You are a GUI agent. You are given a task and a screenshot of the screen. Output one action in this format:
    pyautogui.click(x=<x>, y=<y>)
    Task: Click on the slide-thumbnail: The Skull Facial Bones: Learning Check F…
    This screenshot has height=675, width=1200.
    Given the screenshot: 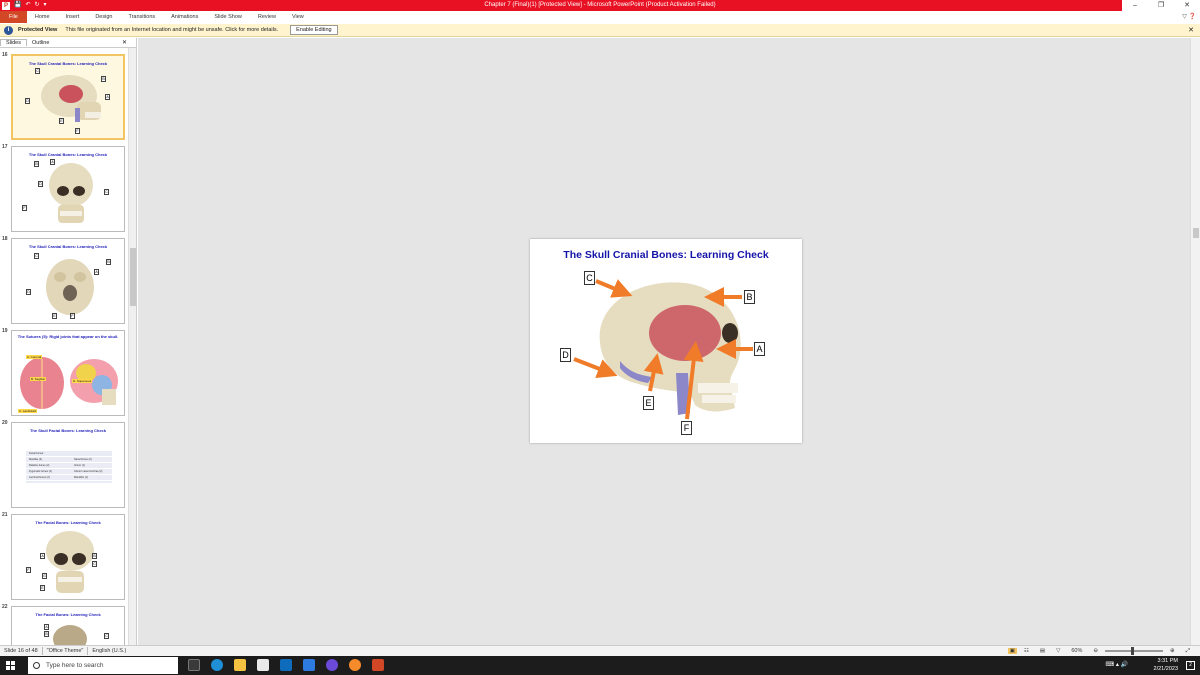 What is the action you would take?
    pyautogui.click(x=68, y=465)
    